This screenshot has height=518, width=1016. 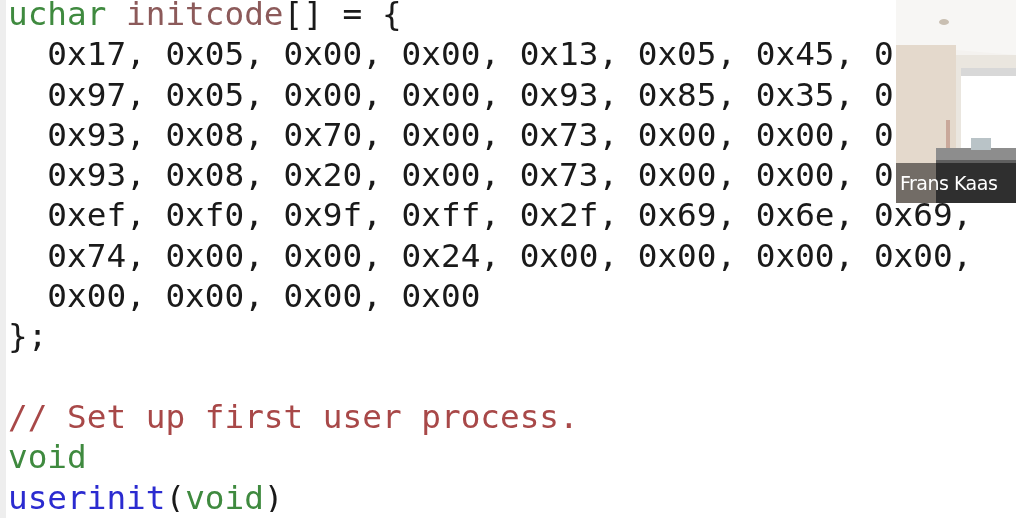 What do you see at coordinates (470, 94) in the screenshot?
I see `code-line: 0x97, 0x05, 0x00, 0x00, 0x93, 0x85, 0x35, 0` at bounding box center [470, 94].